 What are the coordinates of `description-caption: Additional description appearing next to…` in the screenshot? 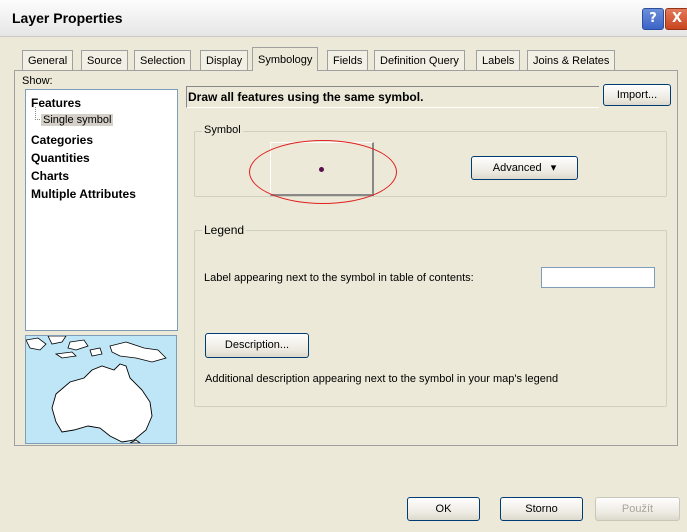 It's located at (382, 379).